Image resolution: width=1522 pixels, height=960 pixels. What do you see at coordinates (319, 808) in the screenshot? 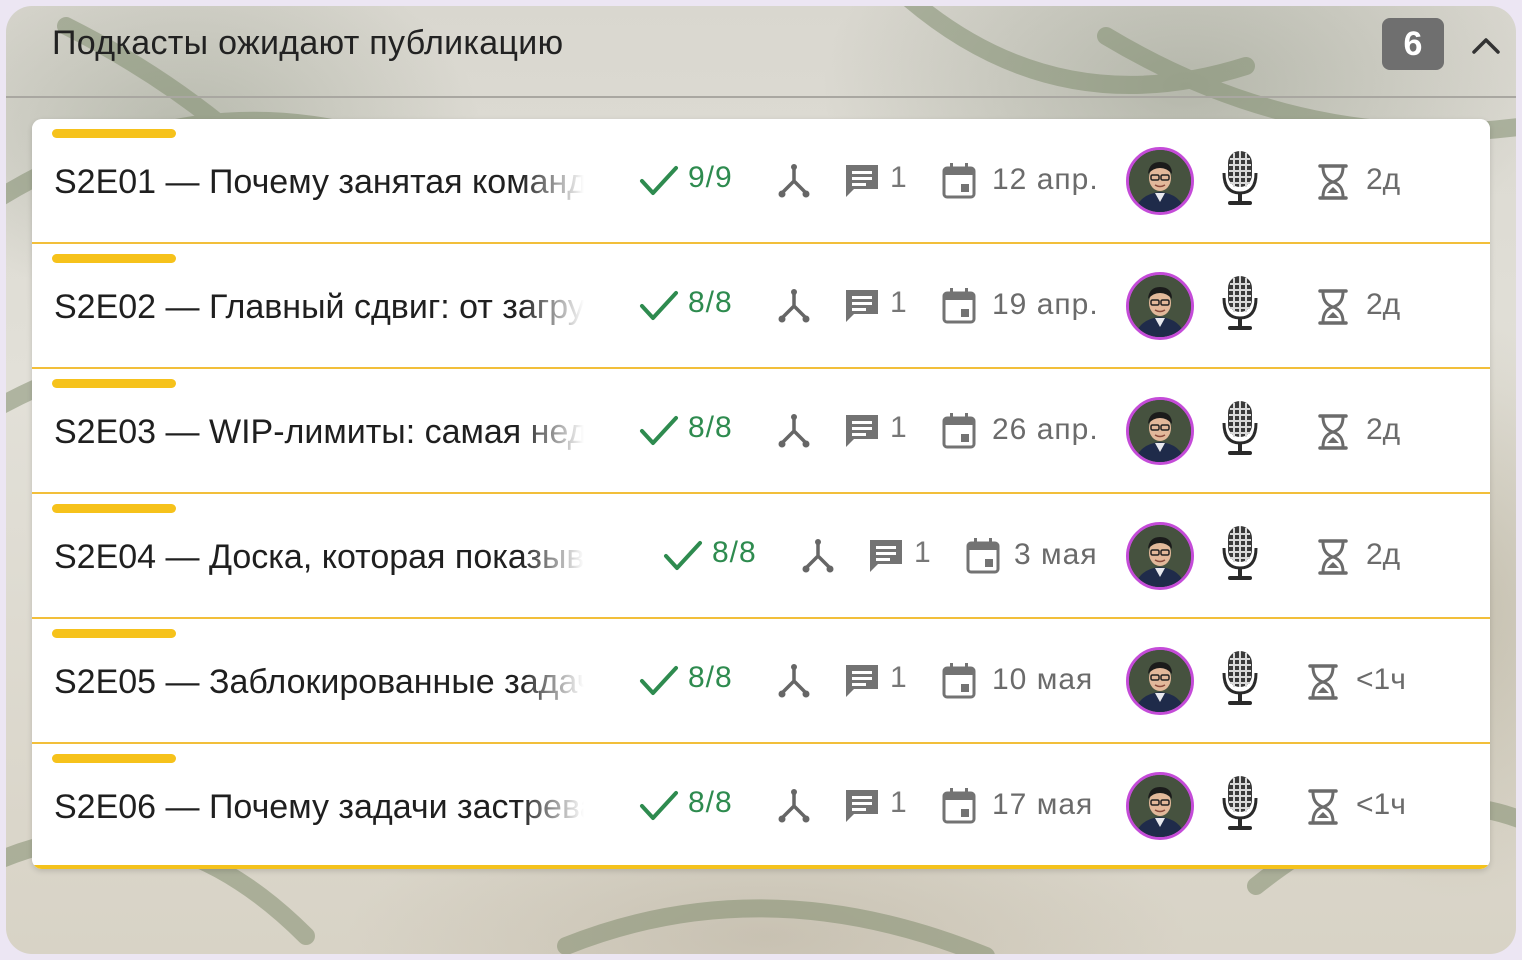
I see `episode-title: S2E06 — Почему задачи застревают` at bounding box center [319, 808].